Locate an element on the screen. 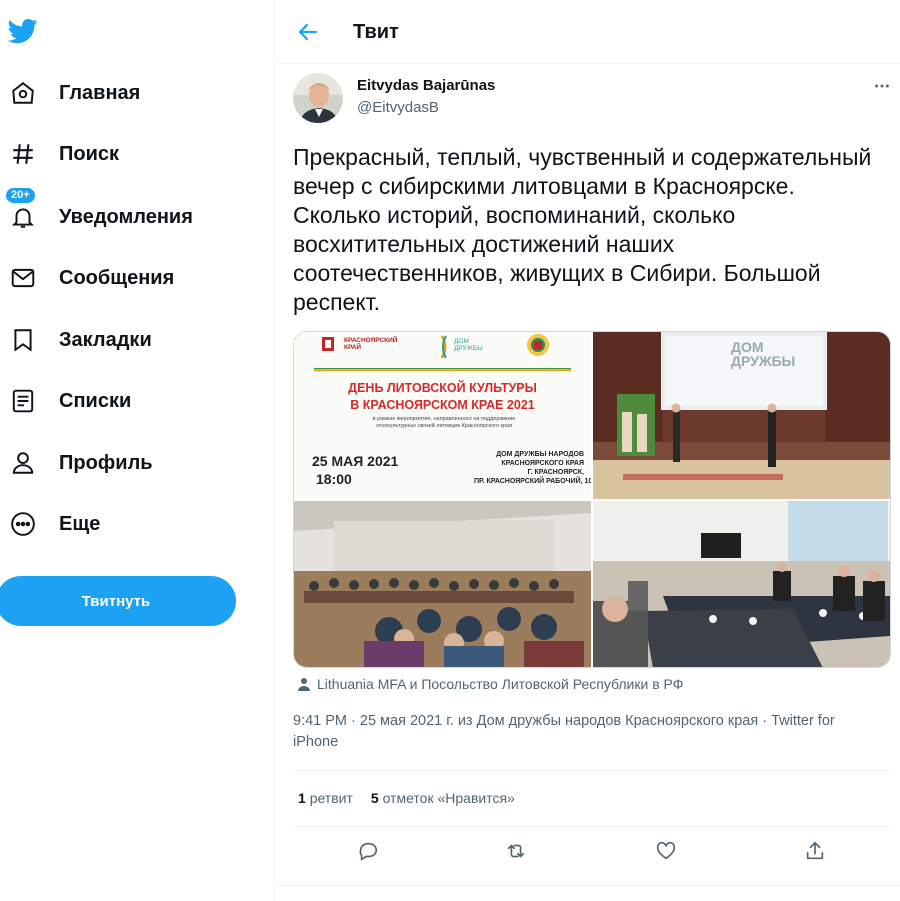 The height and width of the screenshot is (901, 900). sidebar-item-profile: Профиль is located at coordinates (125, 463).